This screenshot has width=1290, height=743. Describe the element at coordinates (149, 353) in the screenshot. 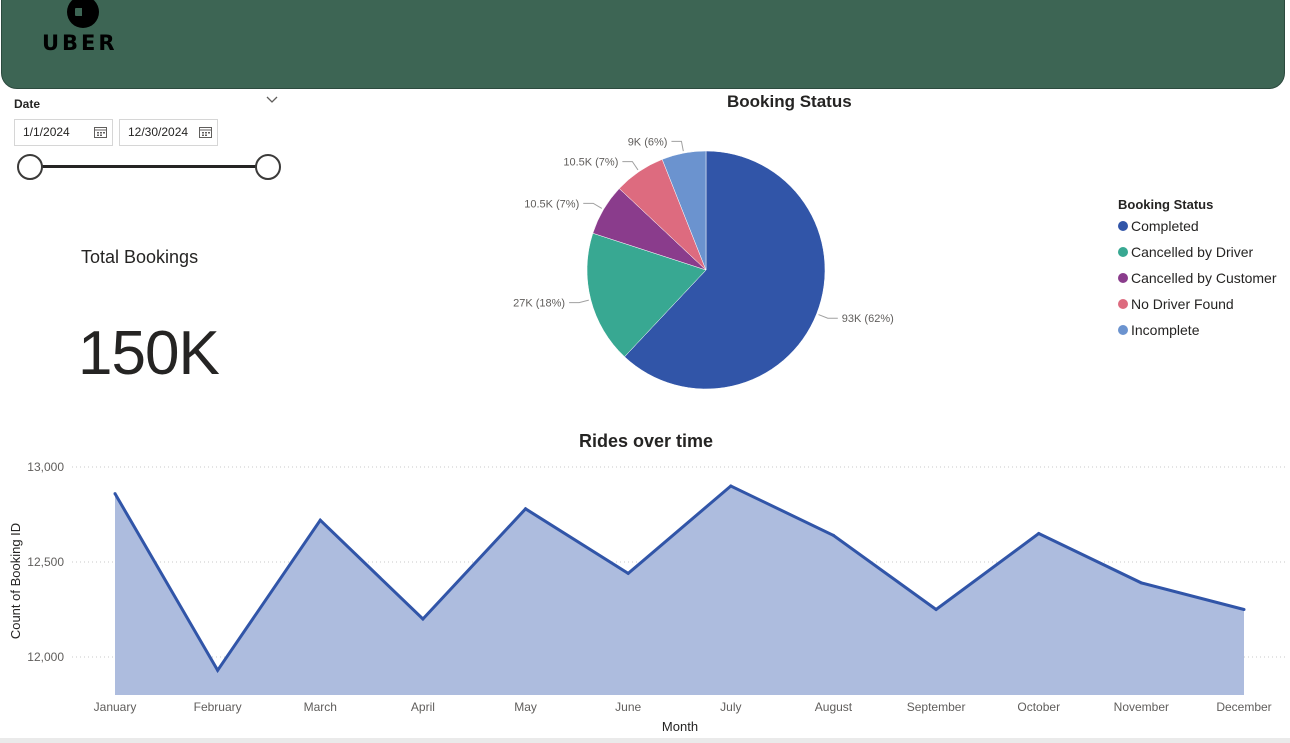

I see `kpi-value: 150K` at that location.